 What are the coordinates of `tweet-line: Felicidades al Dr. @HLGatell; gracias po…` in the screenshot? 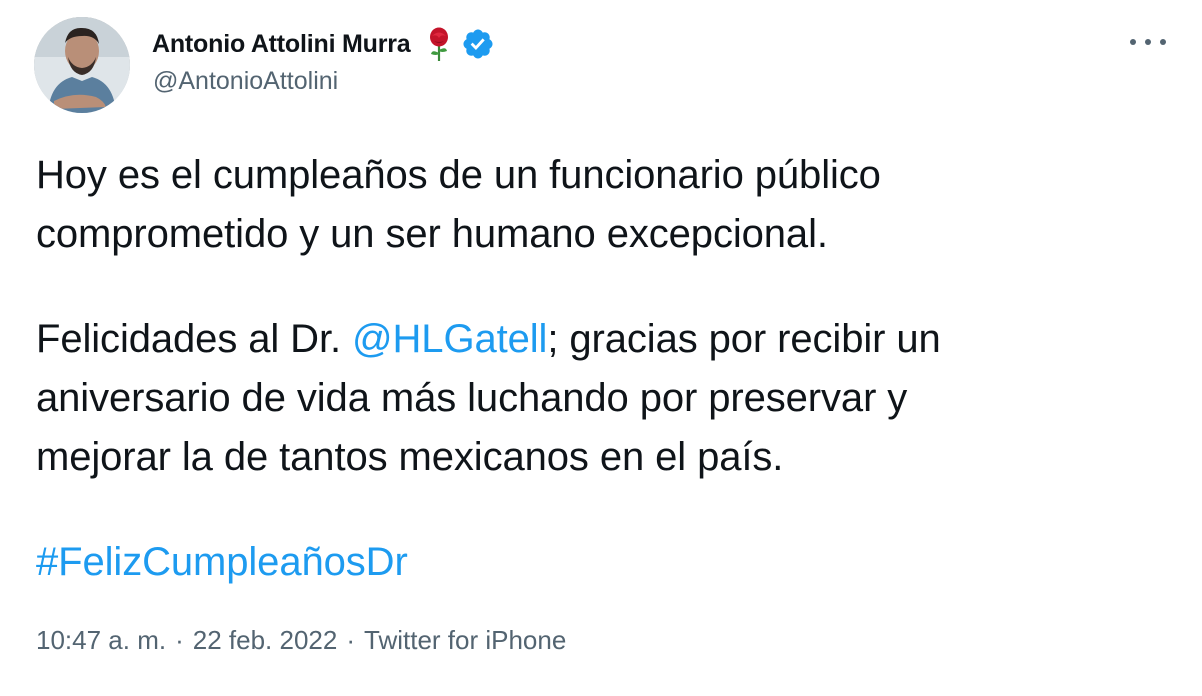 It's located at (596, 339).